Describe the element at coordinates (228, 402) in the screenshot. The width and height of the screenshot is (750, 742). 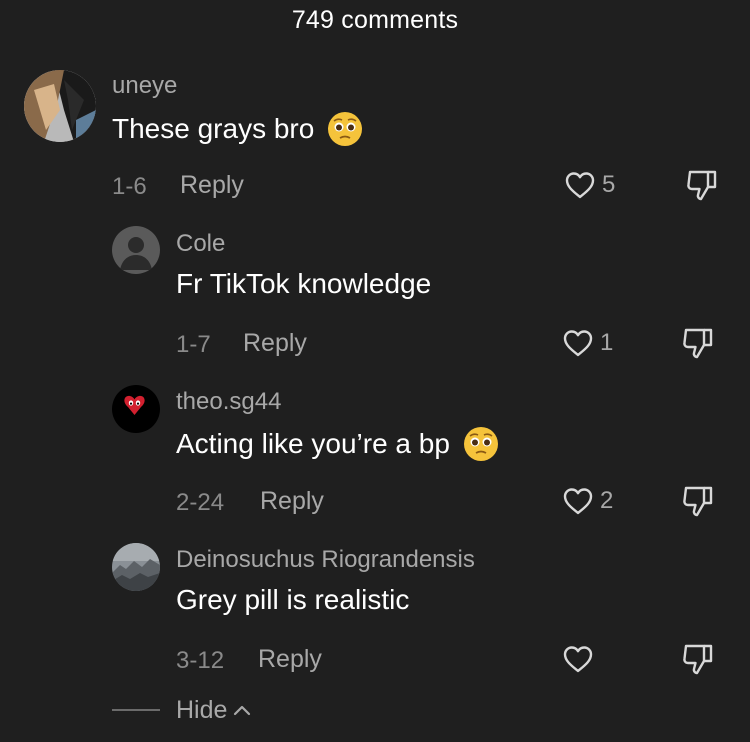
I see `comment-username: theo.sg44` at that location.